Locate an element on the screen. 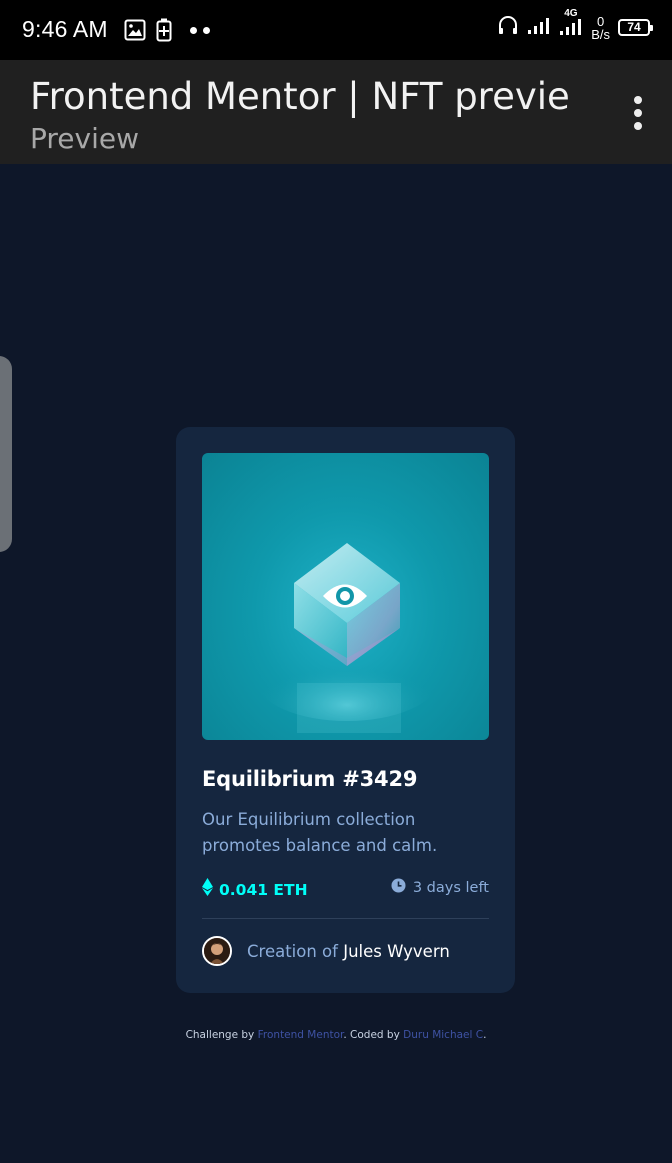 The width and height of the screenshot is (672, 1163). creator-name-link: Jules Wyvern is located at coordinates (396, 951).